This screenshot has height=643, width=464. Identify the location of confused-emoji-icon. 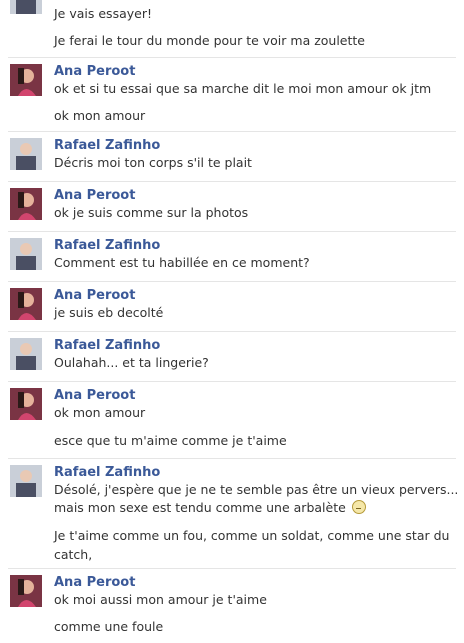
(358, 507).